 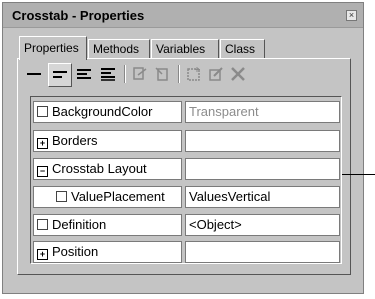 I want to click on window-title: Crosstab - Properties, so click(x=78, y=15).